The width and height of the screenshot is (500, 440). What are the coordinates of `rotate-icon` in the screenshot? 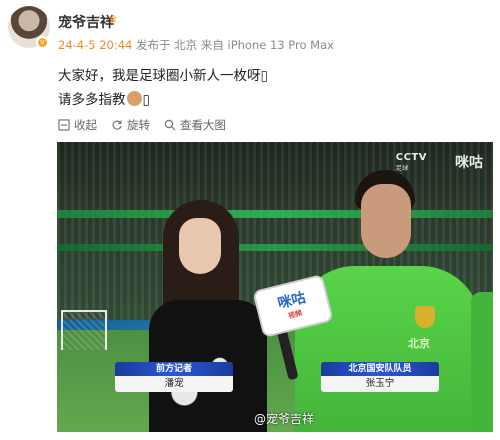 It's located at (117, 125).